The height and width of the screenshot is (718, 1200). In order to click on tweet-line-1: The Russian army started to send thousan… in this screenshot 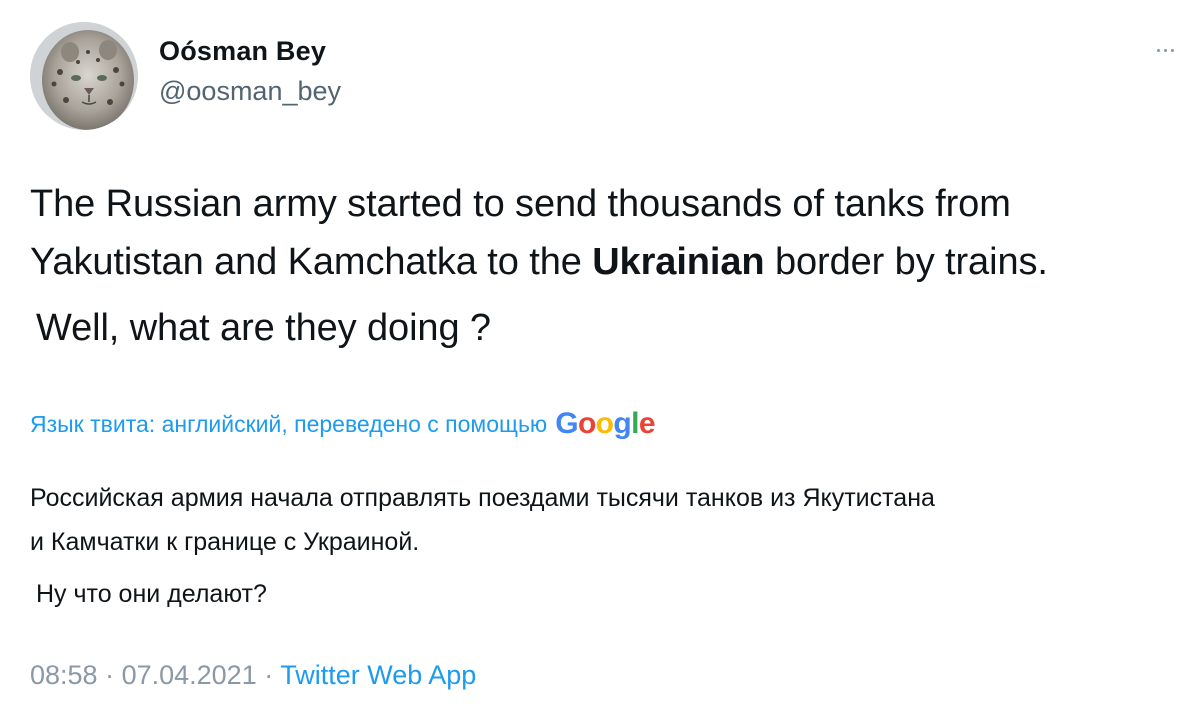, I will do `click(520, 204)`.